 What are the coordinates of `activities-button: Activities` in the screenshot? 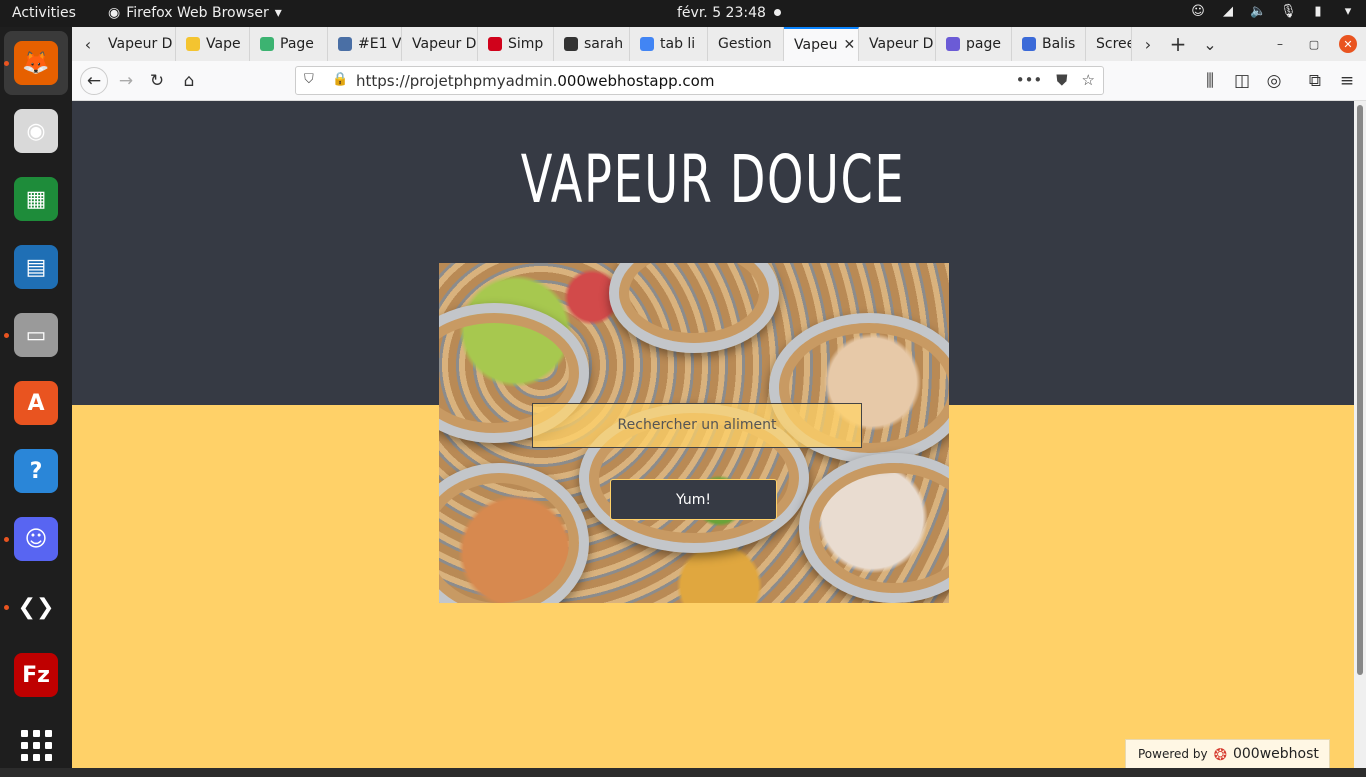 It's located at (44, 13).